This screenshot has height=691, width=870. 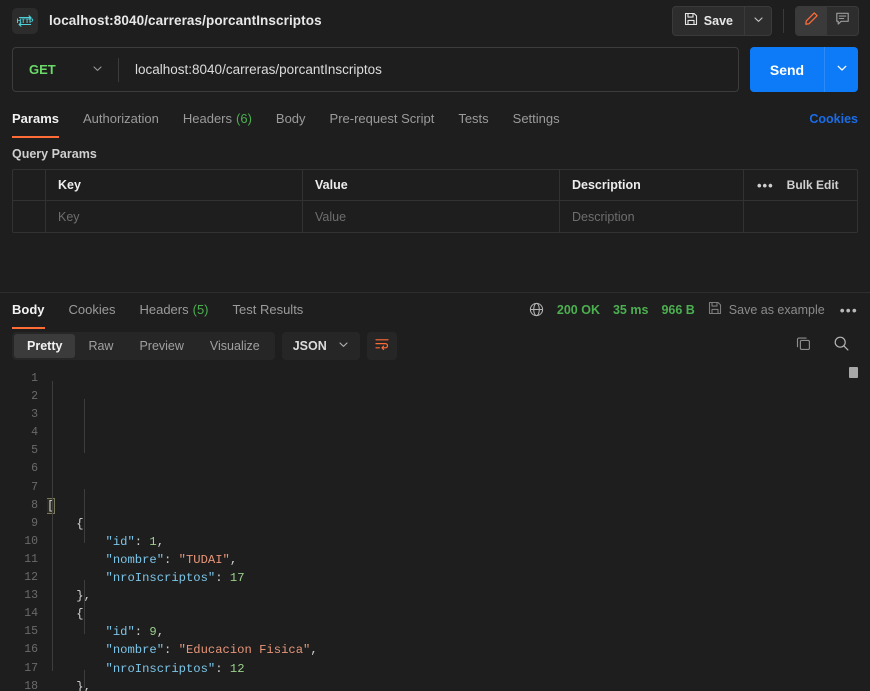 I want to click on query-params-title: Query Params, so click(x=54, y=154).